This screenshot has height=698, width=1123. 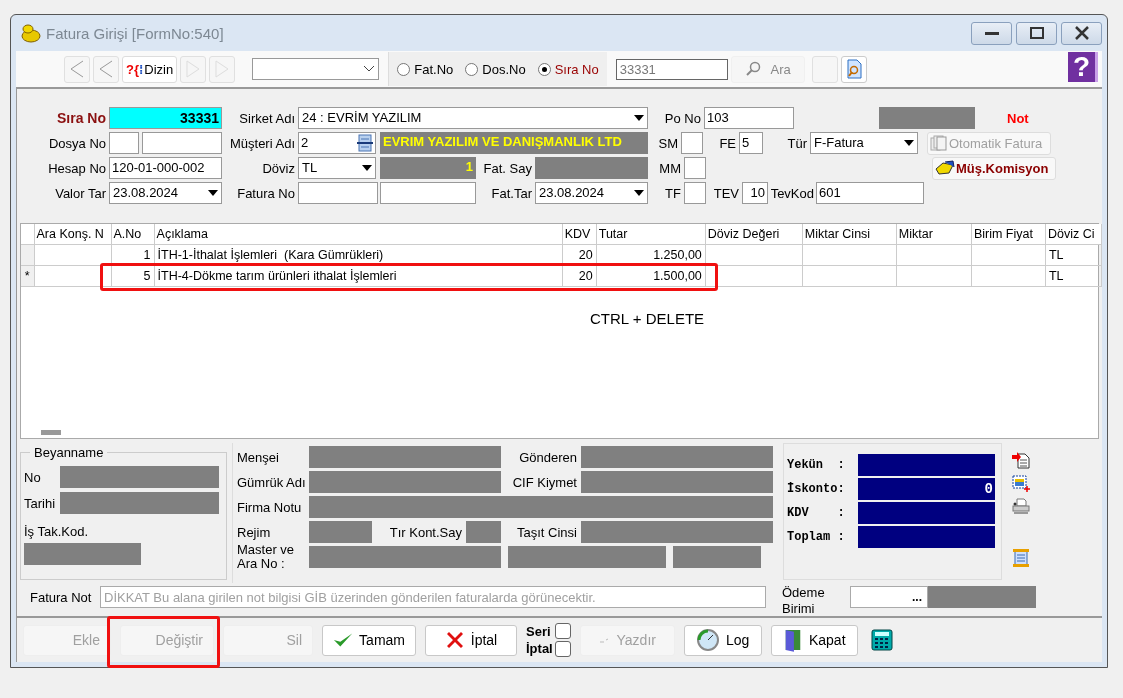 What do you see at coordinates (266, 557) in the screenshot?
I see `field-label: Master ve Ara No :` at bounding box center [266, 557].